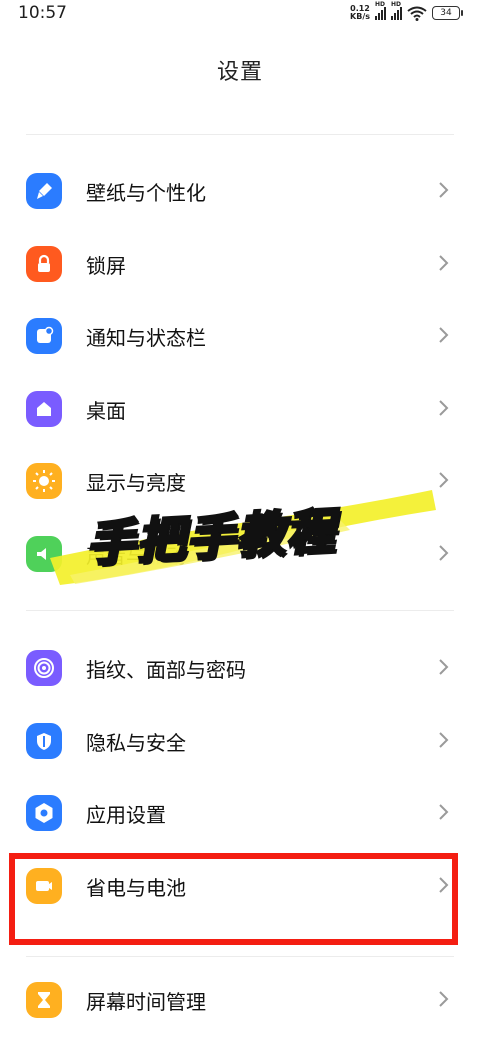 This screenshot has width=480, height=1037. I want to click on settings-item-label: 应用设置, so click(126, 815).